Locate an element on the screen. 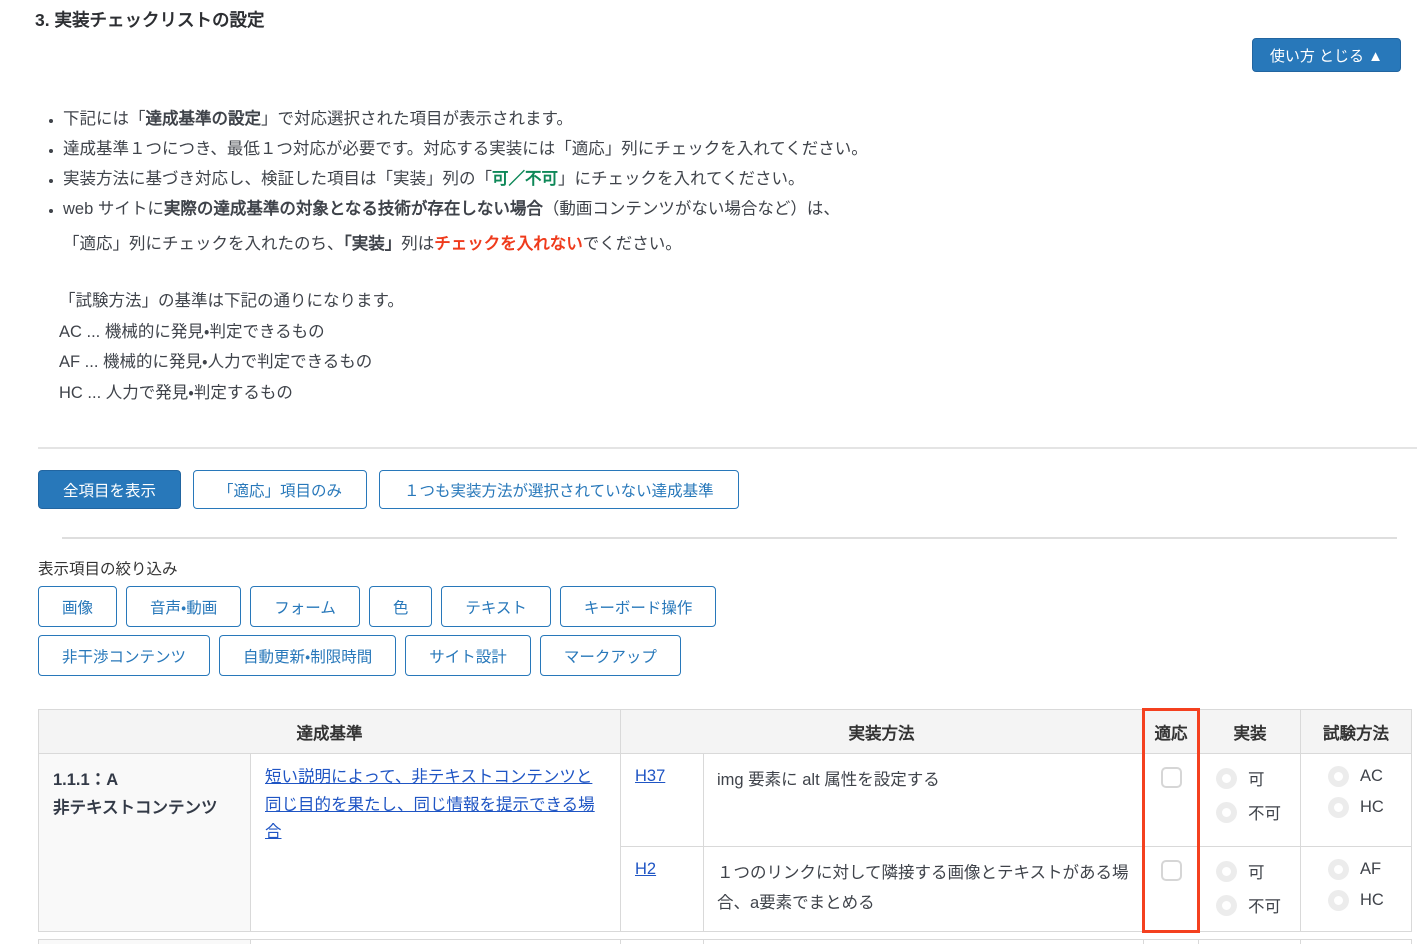 Image resolution: width=1417 pixels, height=944 pixels. test-method-hc: HC ... 人力で発見・判定するもの is located at coordinates (176, 392).